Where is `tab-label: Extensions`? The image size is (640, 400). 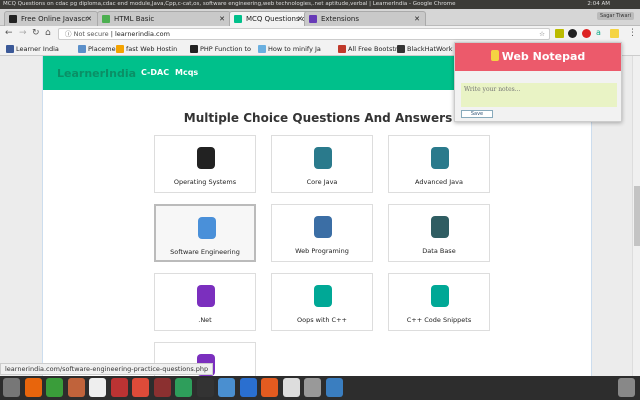 tab-label: Extensions is located at coordinates (340, 19).